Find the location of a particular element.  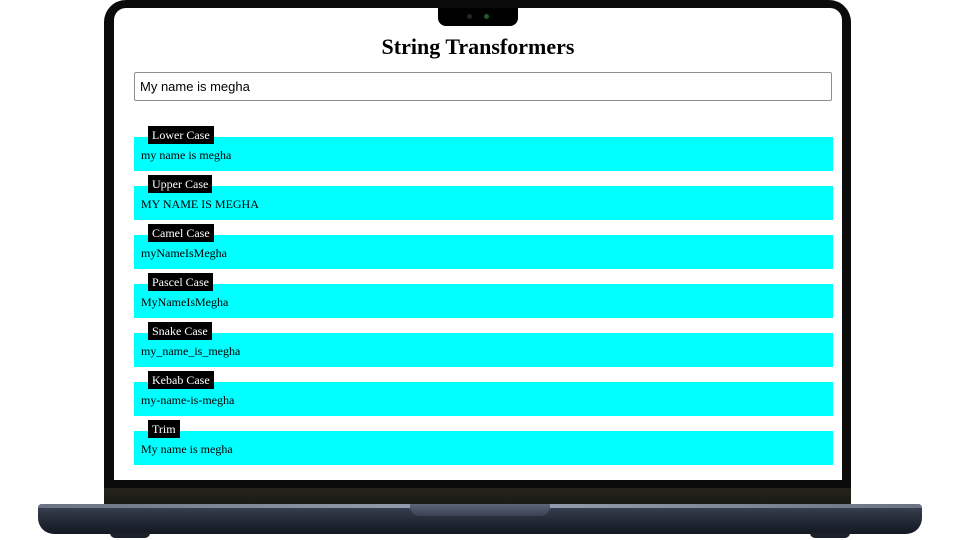

result-label: Kebab Case is located at coordinates (181, 380).